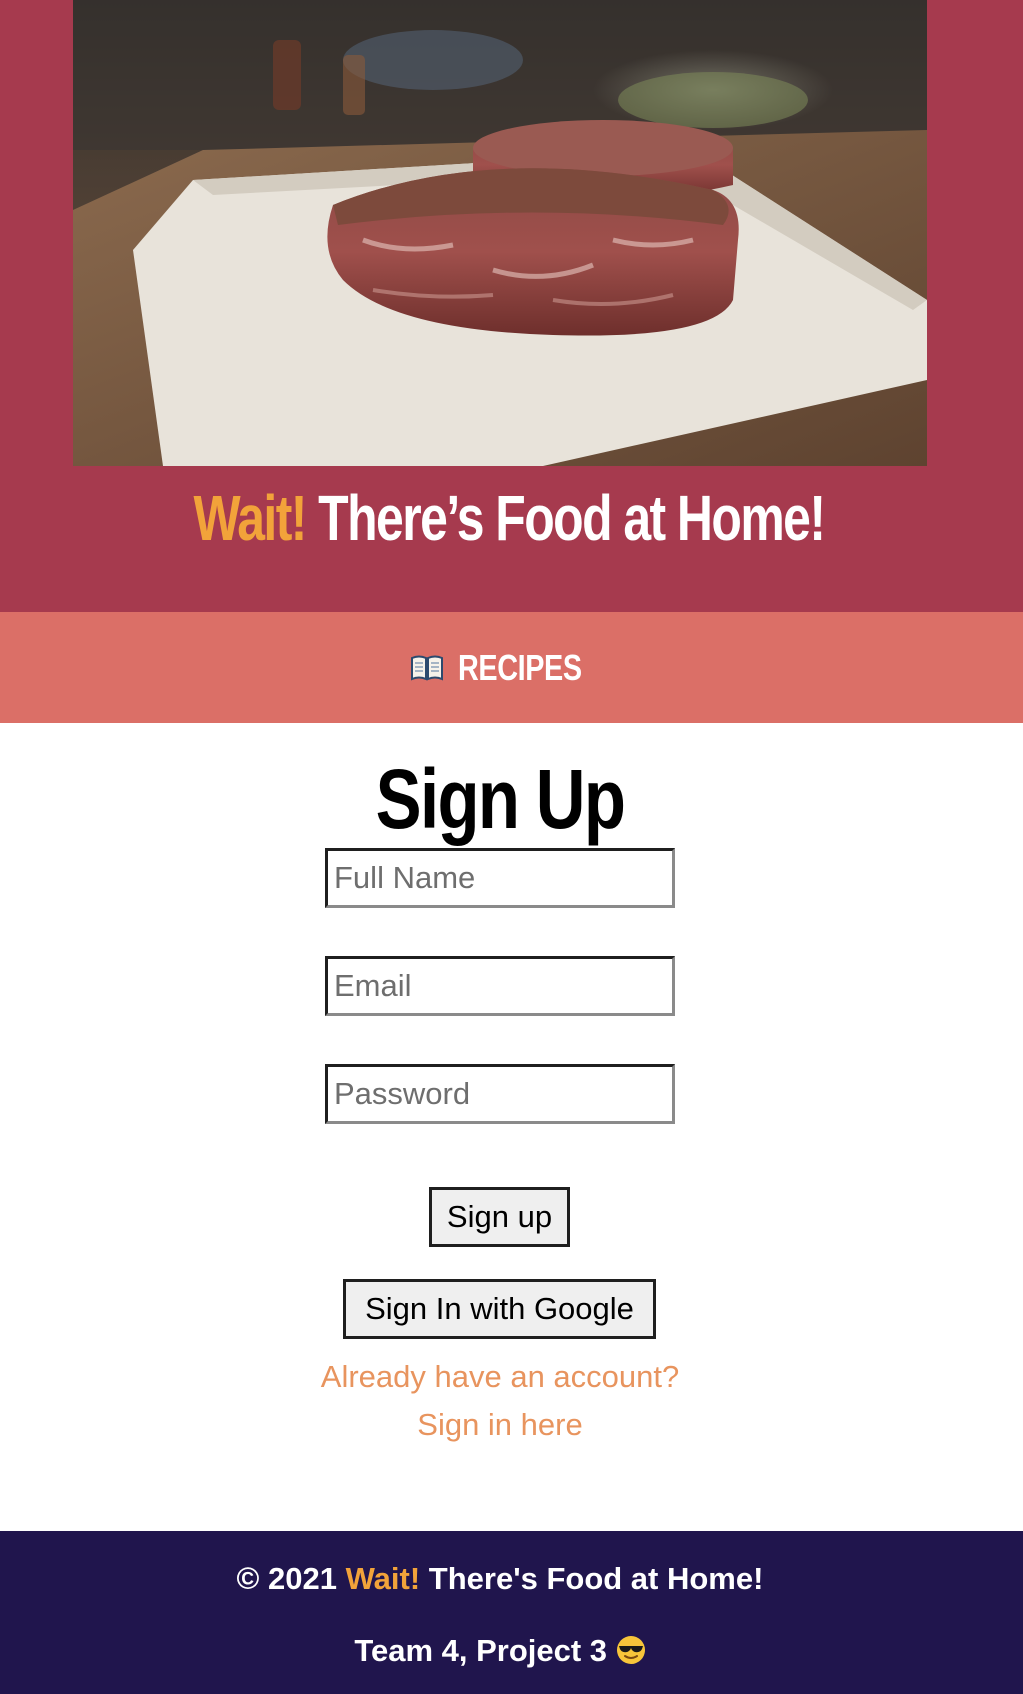  I want to click on main-nav: RECIPES, so click(511, 667).